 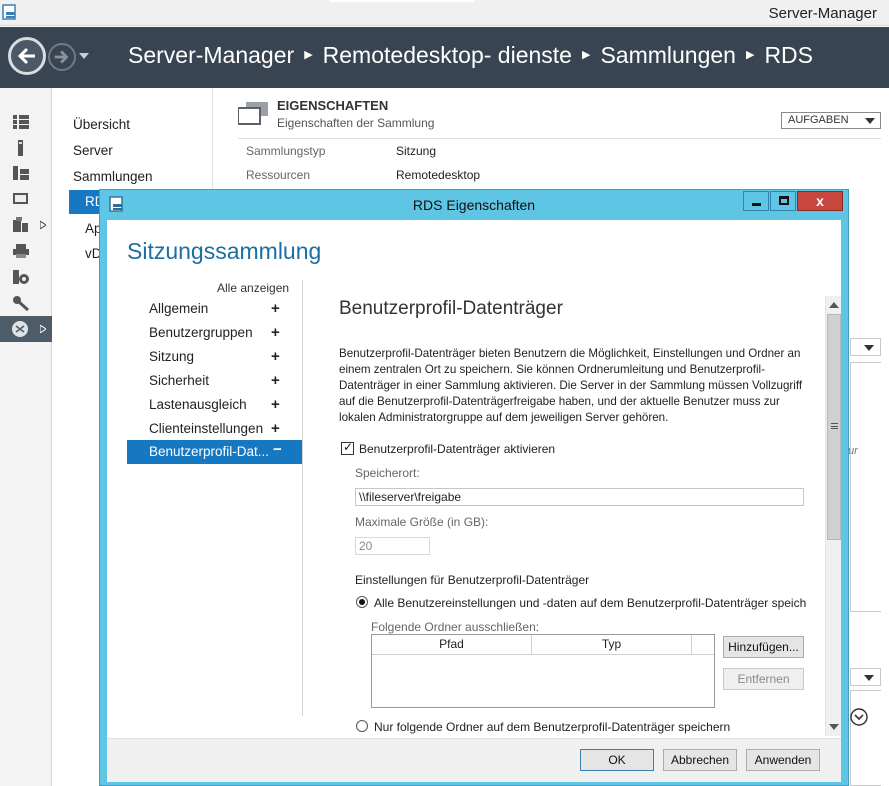 What do you see at coordinates (179, 380) in the screenshot?
I see `section-security: Sicherheit` at bounding box center [179, 380].